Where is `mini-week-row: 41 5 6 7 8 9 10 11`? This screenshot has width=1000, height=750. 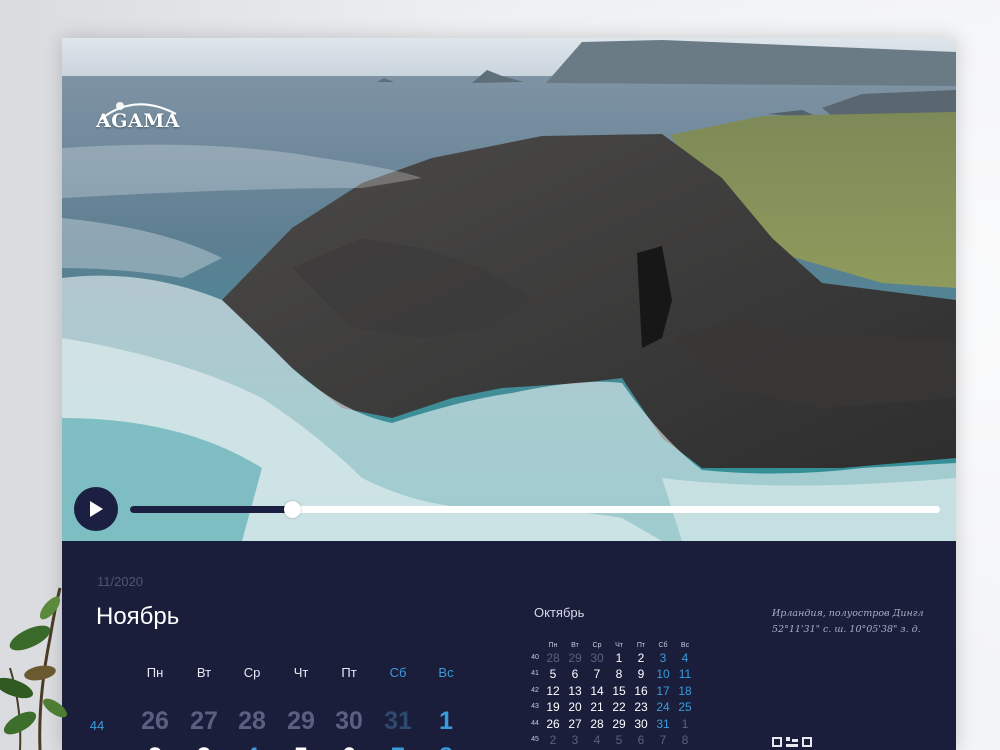
mini-week-row: 41 5 6 7 8 9 10 11 is located at coordinates (609, 675).